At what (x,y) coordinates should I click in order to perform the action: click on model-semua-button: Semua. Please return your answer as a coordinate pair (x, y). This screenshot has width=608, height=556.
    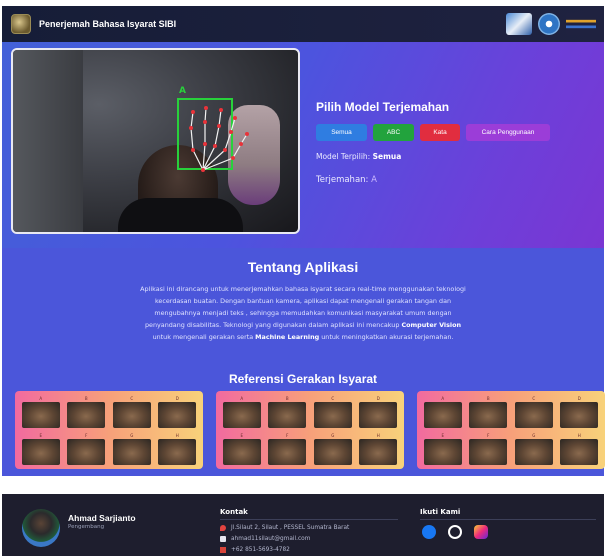
    Looking at the image, I should click on (341, 132).